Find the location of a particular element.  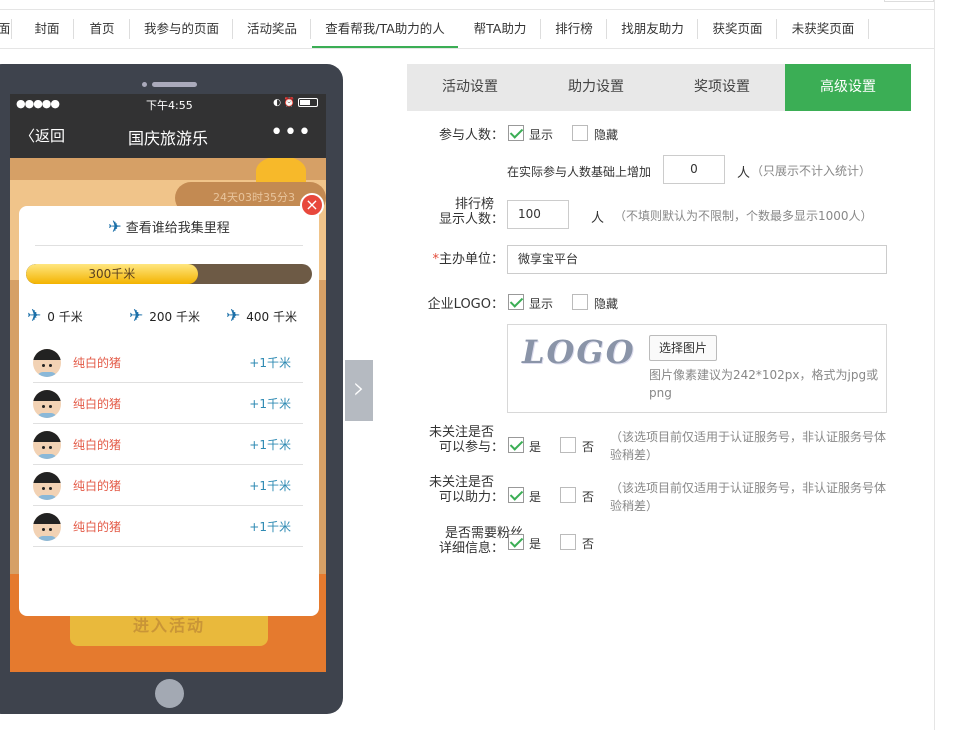

tab-winner-page: 获奖页面 is located at coordinates (737, 29).